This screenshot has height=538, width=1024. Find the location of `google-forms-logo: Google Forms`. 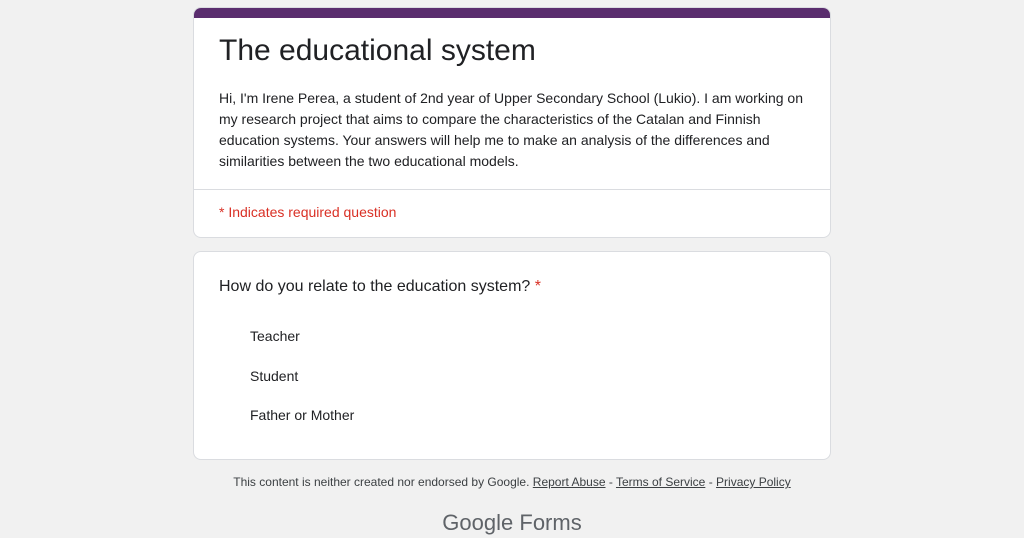

google-forms-logo: Google Forms is located at coordinates (512, 523).